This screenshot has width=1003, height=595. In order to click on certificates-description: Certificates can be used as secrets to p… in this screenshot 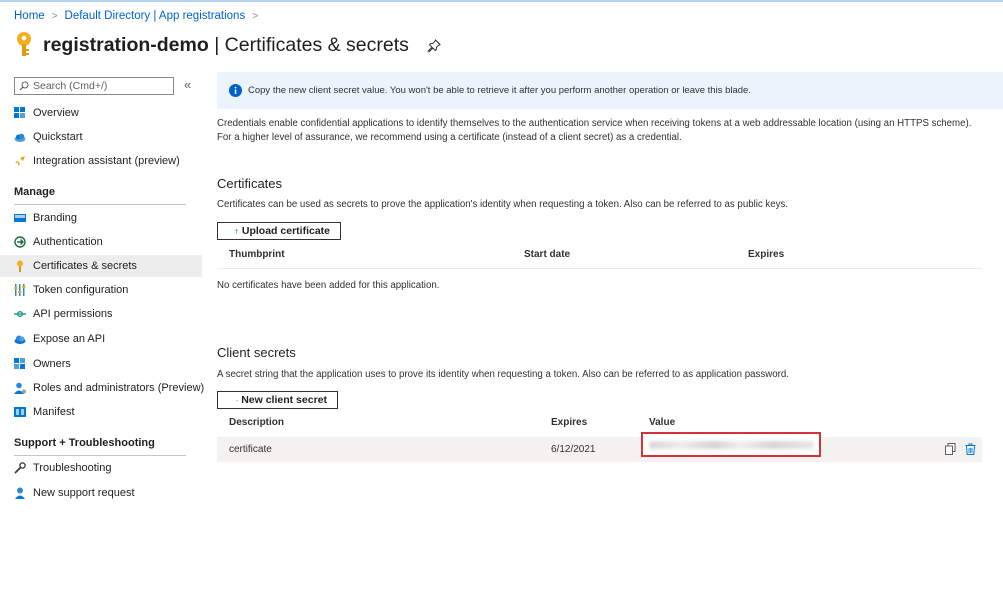, I will do `click(503, 204)`.